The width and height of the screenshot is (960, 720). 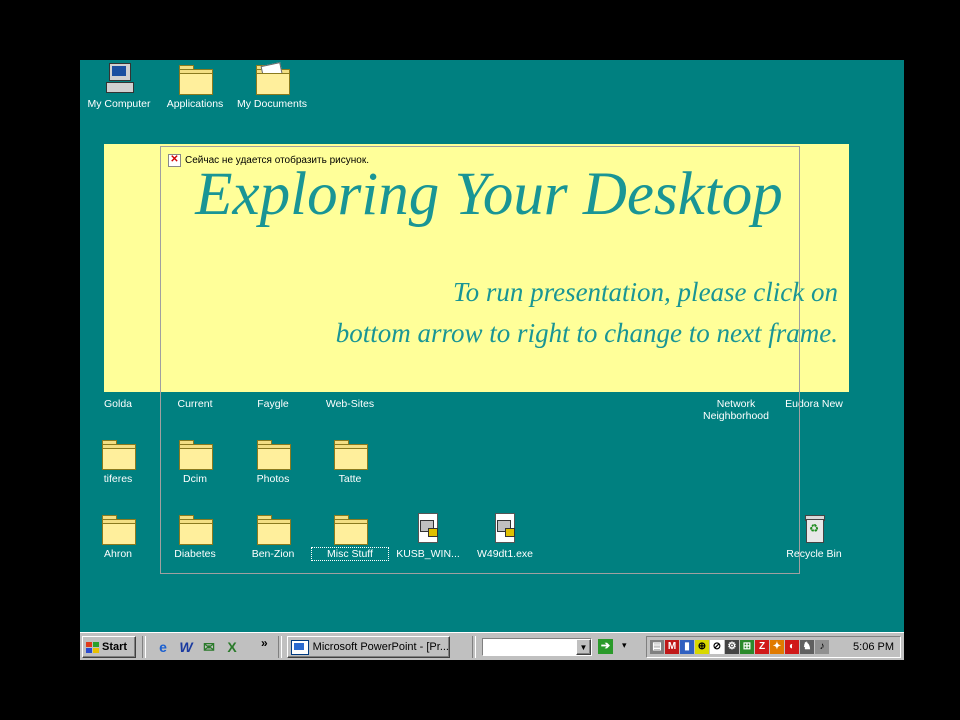 I want to click on start-label: Start, so click(x=115, y=647).